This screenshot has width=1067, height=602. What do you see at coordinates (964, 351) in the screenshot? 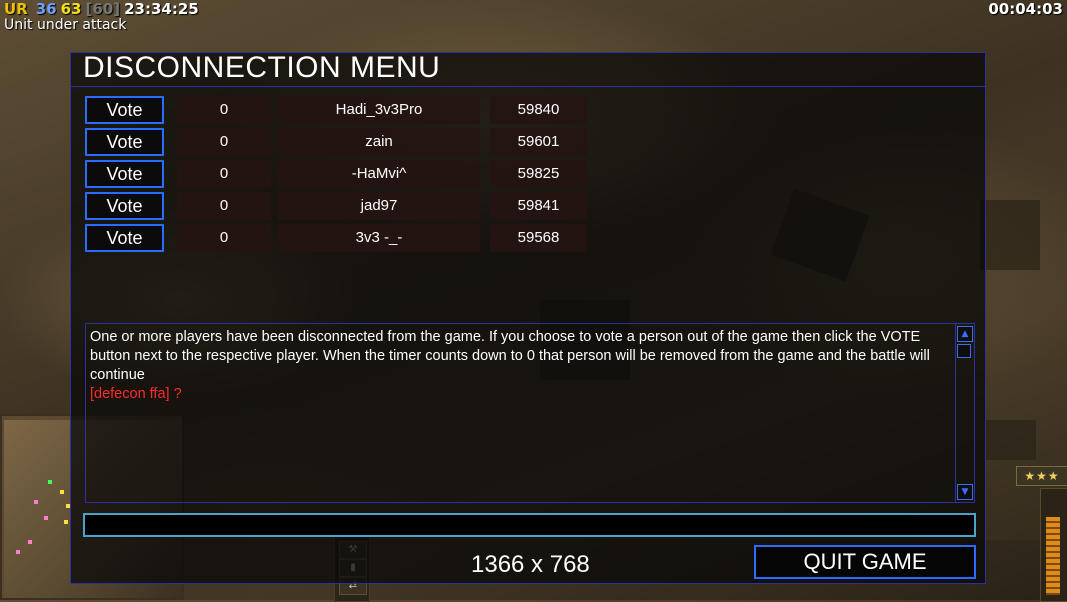
I see `scroll-thumb` at bounding box center [964, 351].